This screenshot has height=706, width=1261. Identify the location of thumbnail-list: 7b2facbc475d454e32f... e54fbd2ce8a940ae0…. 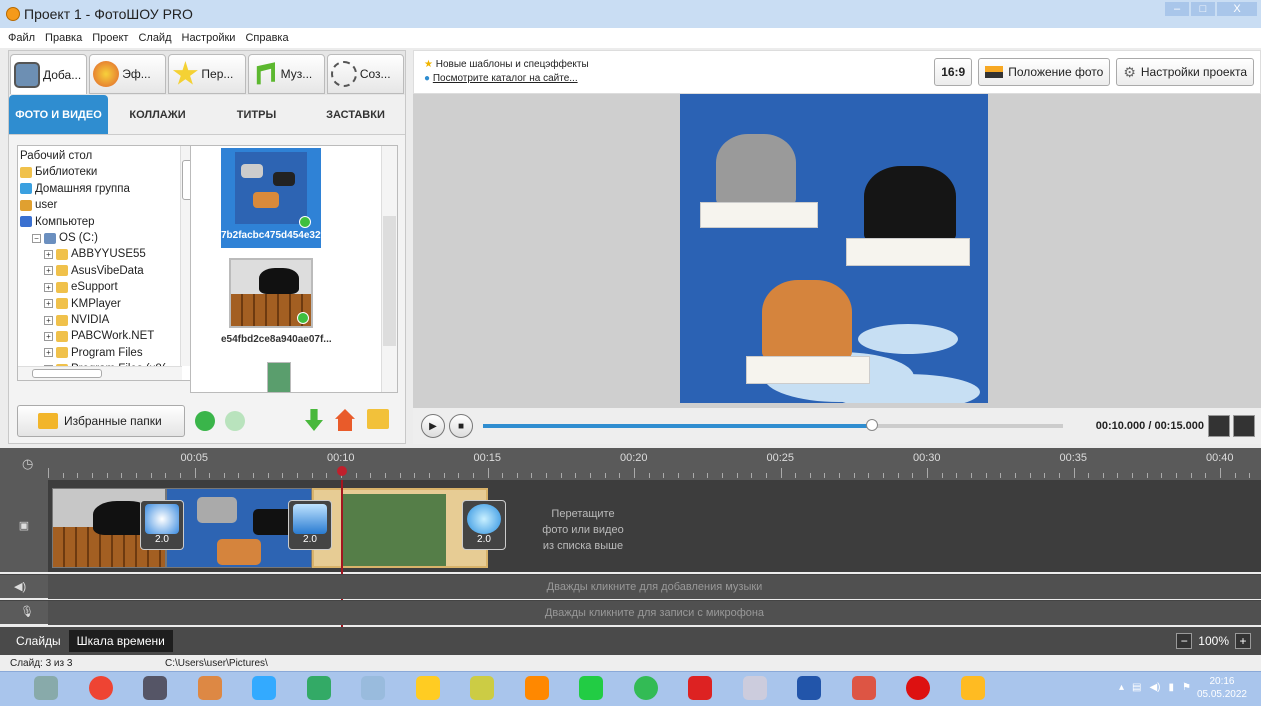
(294, 269).